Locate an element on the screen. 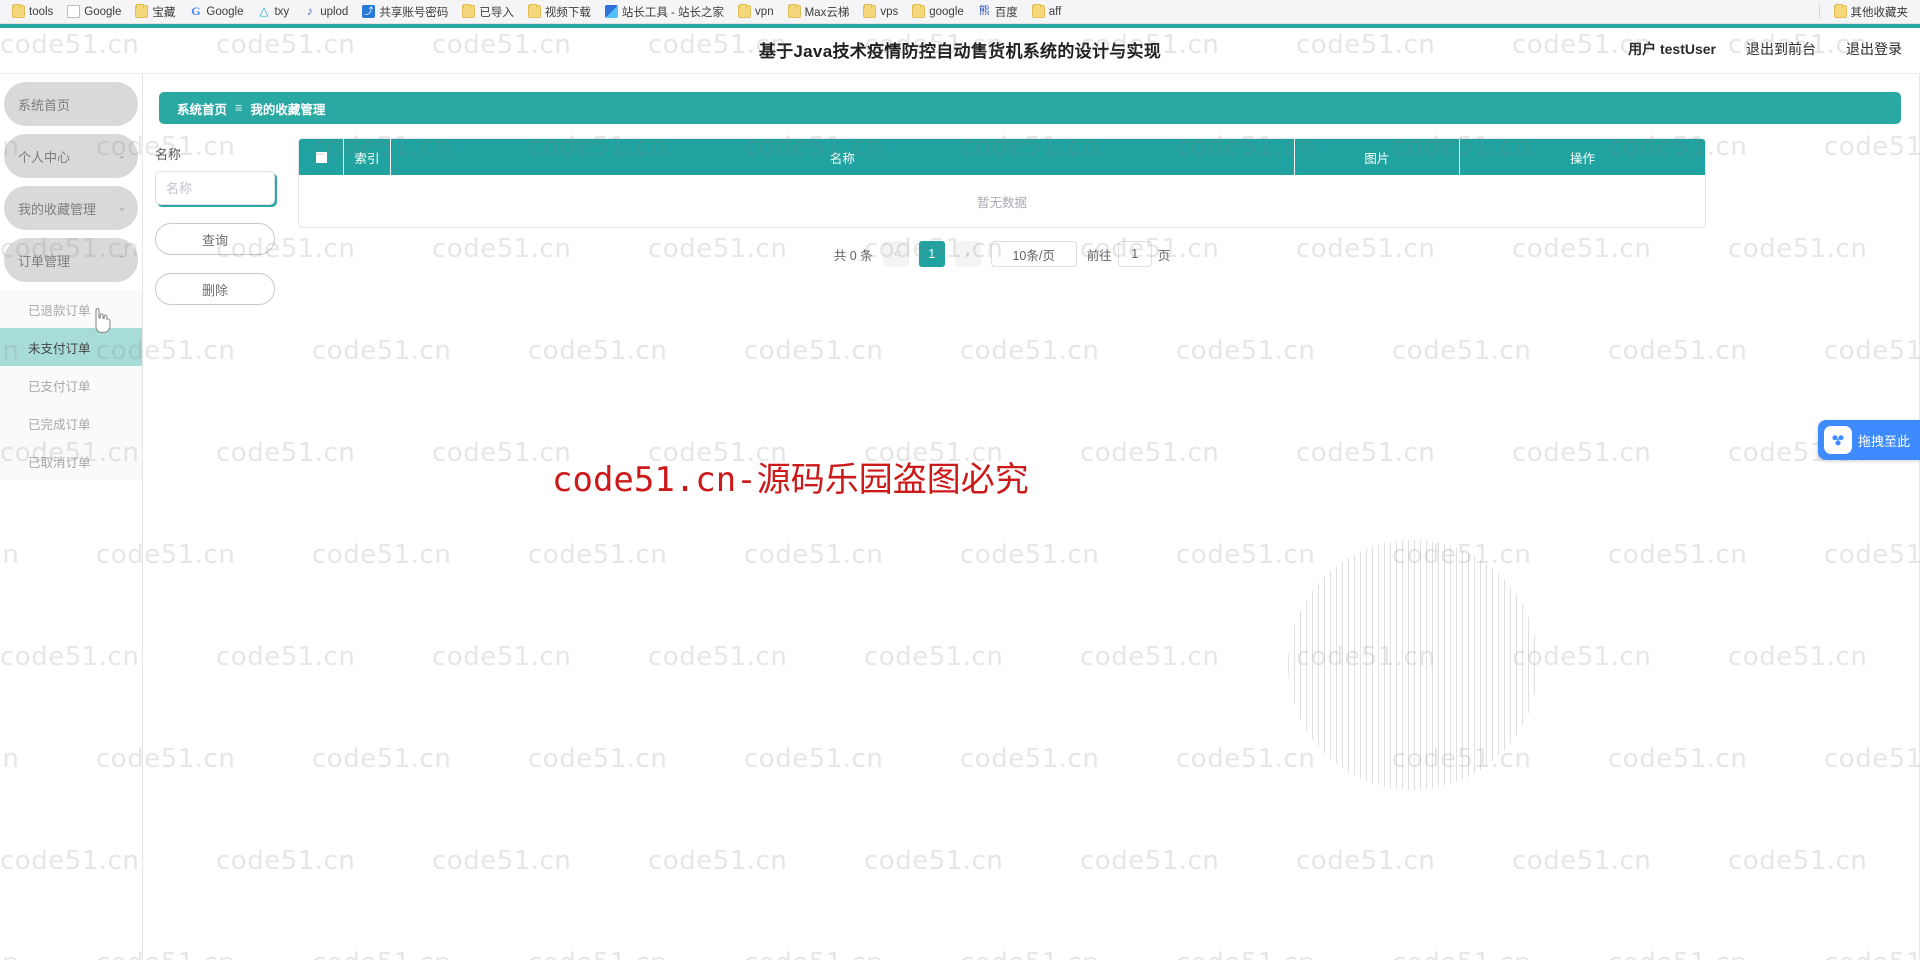  bookmark-label: 共享账号密码 is located at coordinates (414, 12).